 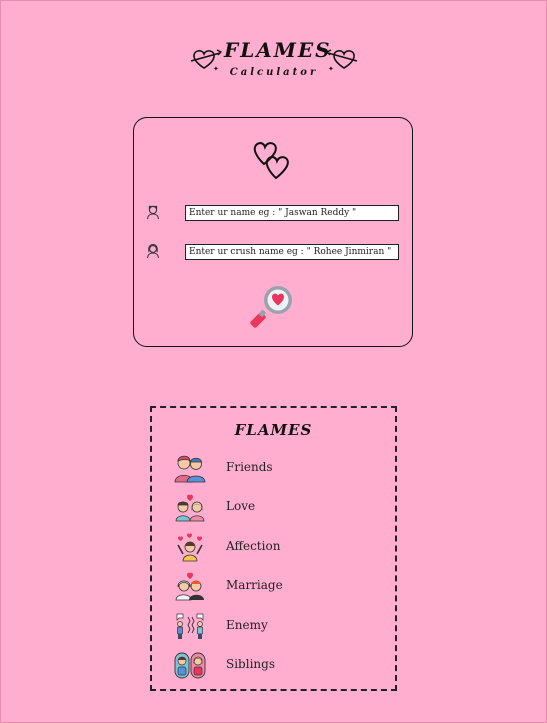 I want to click on legend-item-affection: Affection, so click(x=274, y=547).